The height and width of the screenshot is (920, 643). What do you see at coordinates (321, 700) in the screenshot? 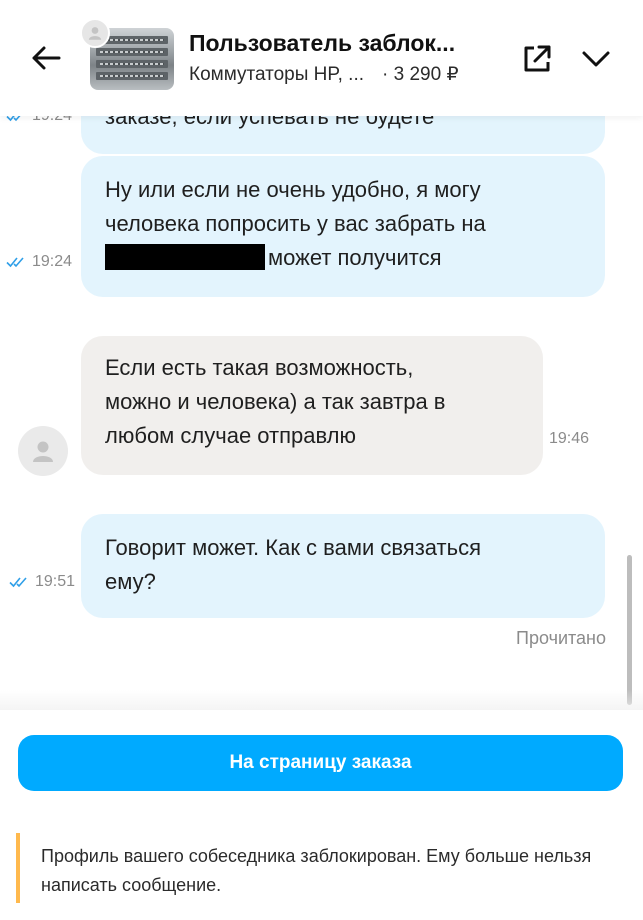
I see `divider` at bounding box center [321, 700].